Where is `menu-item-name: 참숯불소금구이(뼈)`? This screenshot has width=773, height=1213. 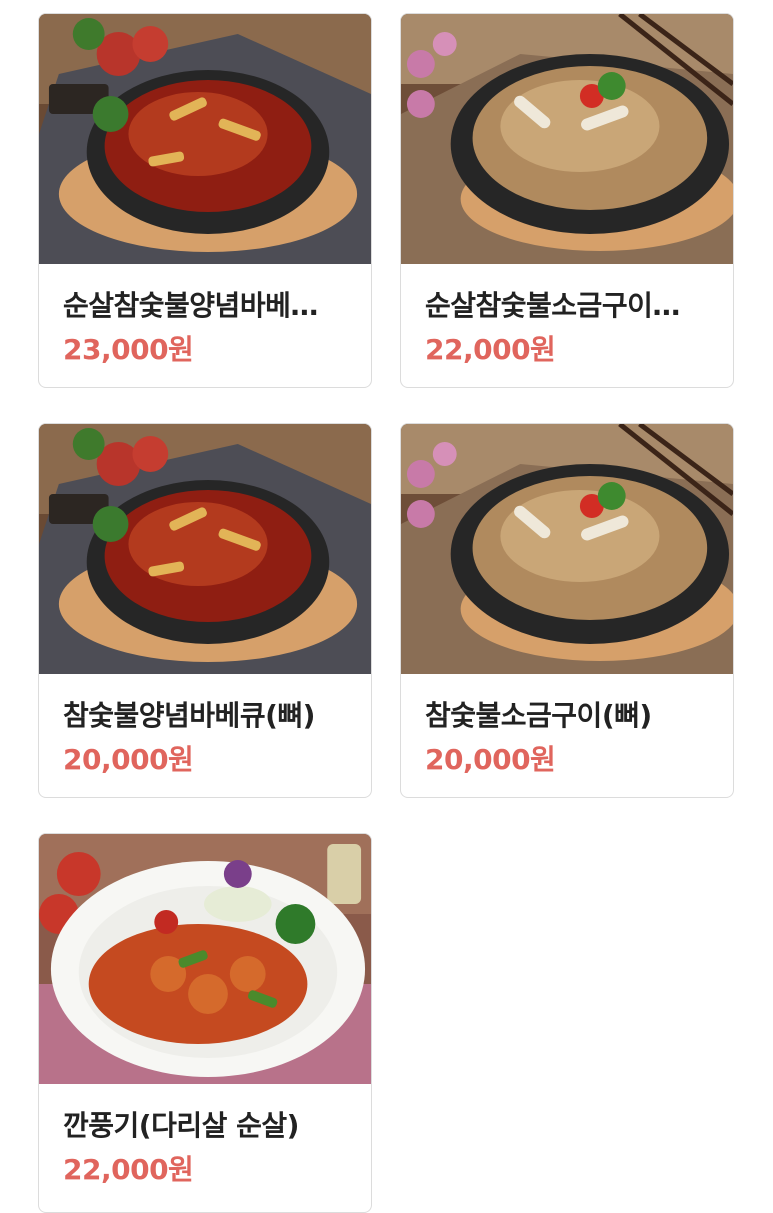 menu-item-name: 참숯불소금구이(뼈) is located at coordinates (538, 715).